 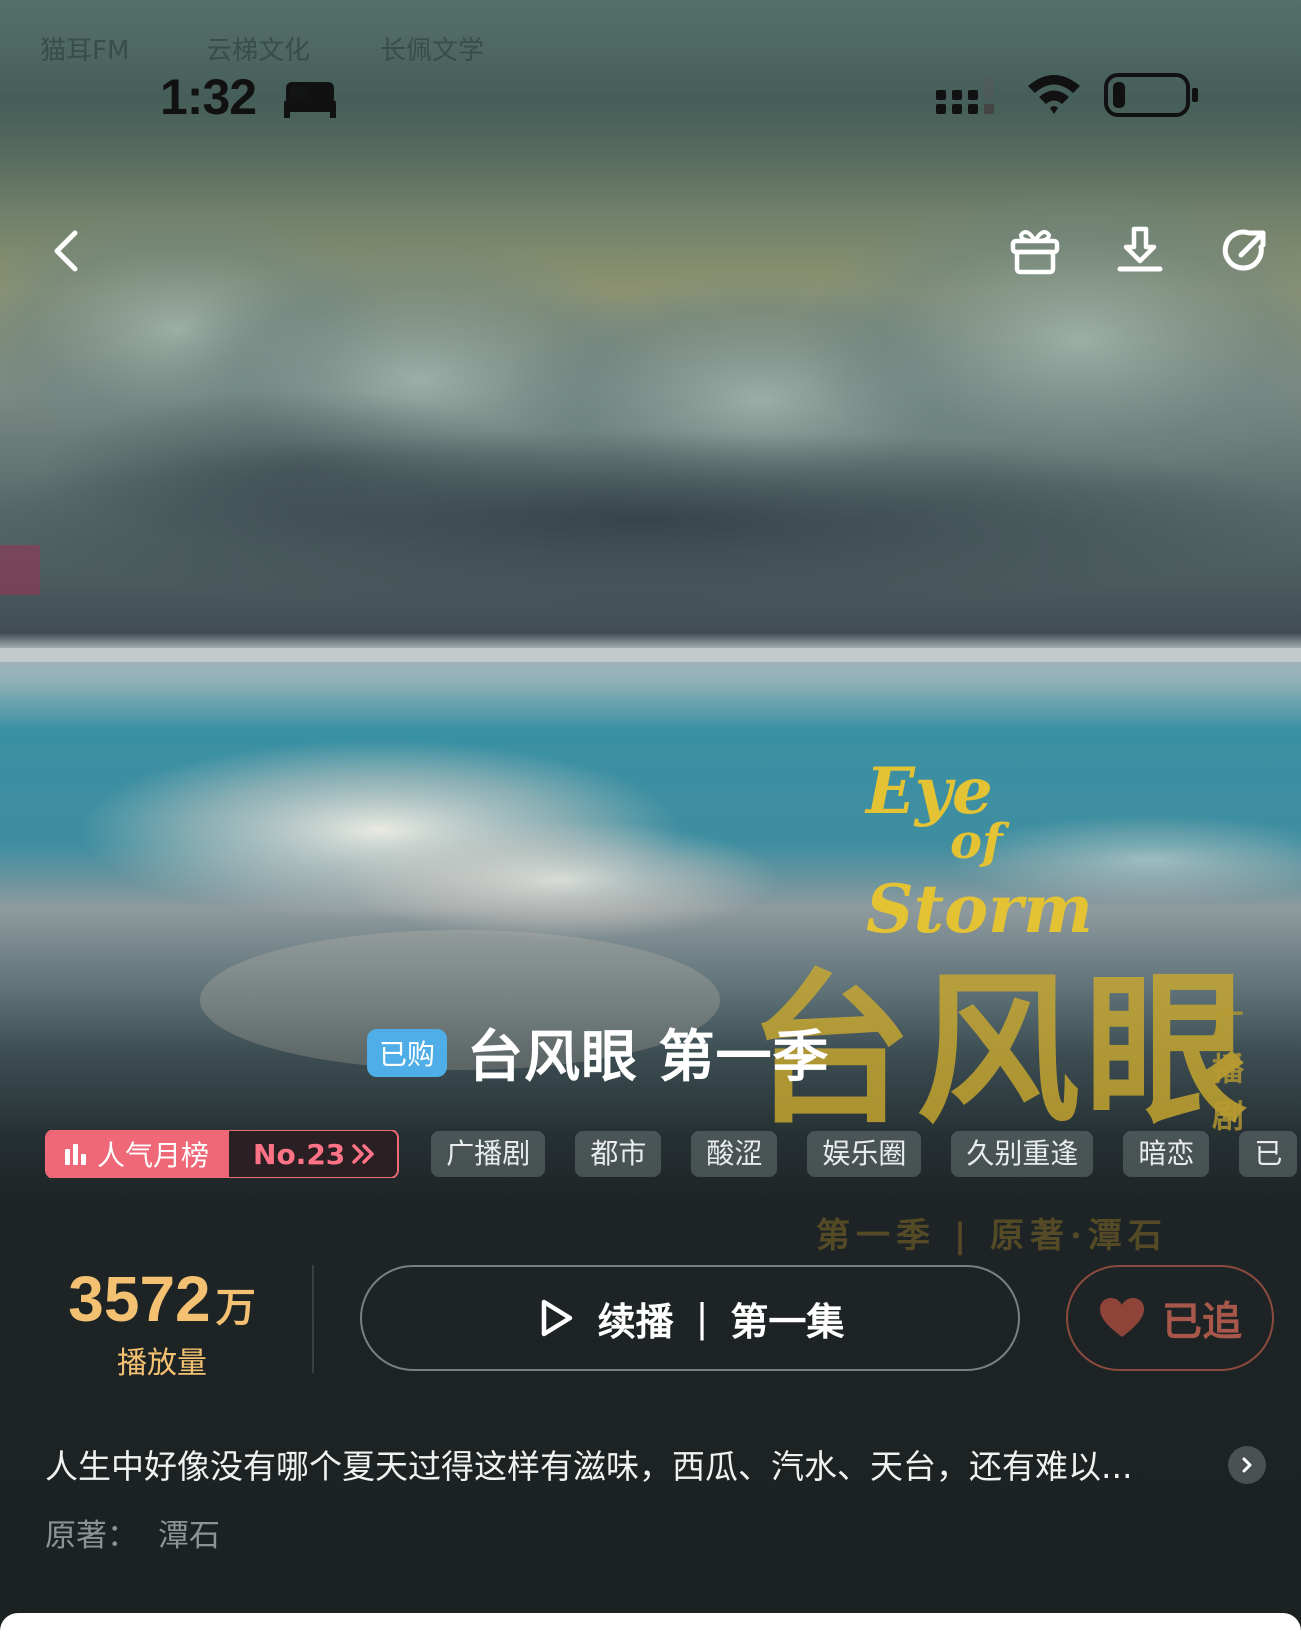 What do you see at coordinates (258, 51) in the screenshot?
I see `watermark-yunti: 云梯文化` at bounding box center [258, 51].